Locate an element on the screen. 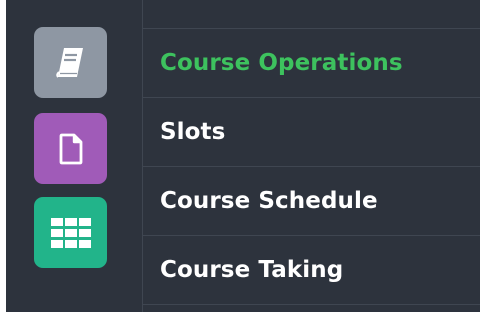 The height and width of the screenshot is (315, 480). sidebar-tile-grid is located at coordinates (70, 232).